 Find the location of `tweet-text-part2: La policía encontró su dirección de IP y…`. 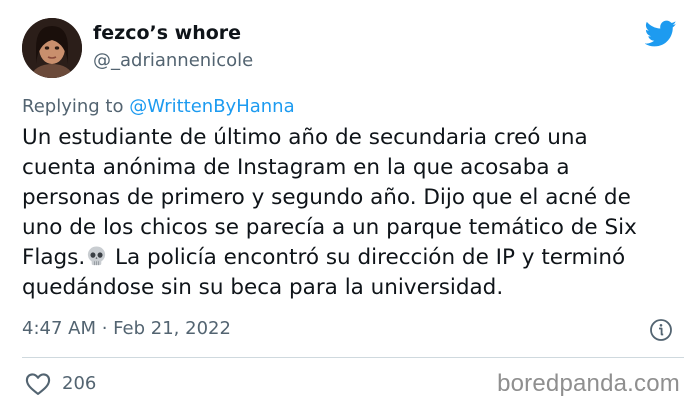

tweet-text-part2: La policía encontró su dirección de IP y… is located at coordinates (324, 272).